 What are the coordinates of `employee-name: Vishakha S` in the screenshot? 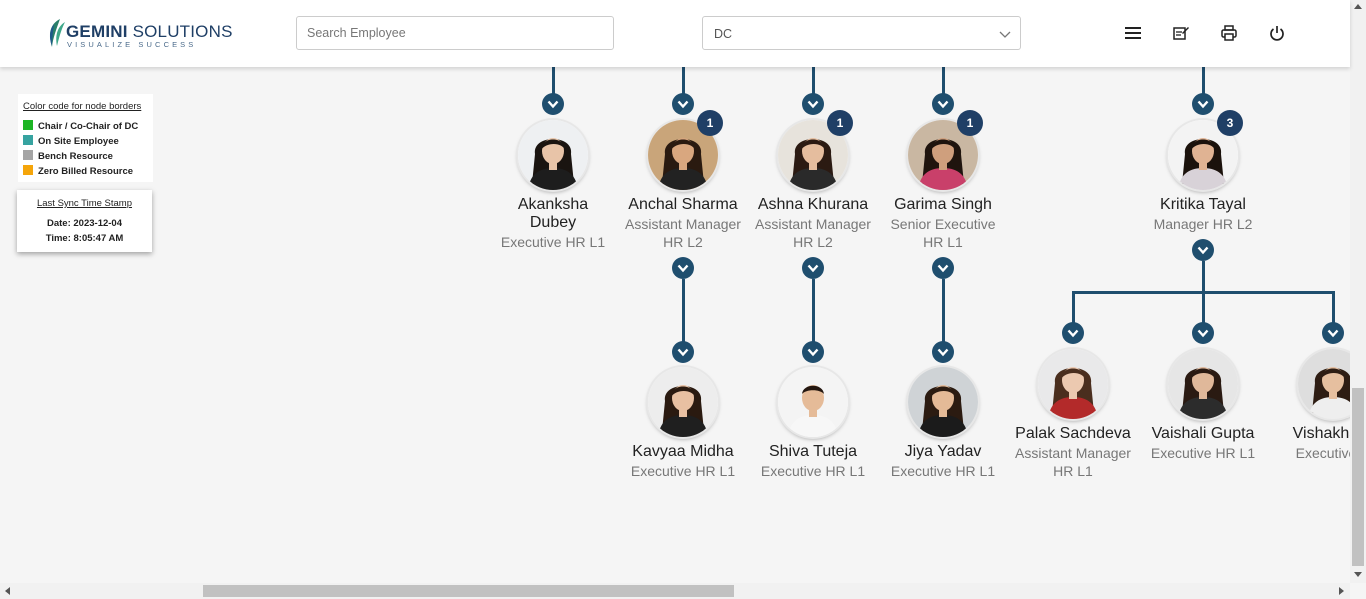 It's located at (1309, 434).